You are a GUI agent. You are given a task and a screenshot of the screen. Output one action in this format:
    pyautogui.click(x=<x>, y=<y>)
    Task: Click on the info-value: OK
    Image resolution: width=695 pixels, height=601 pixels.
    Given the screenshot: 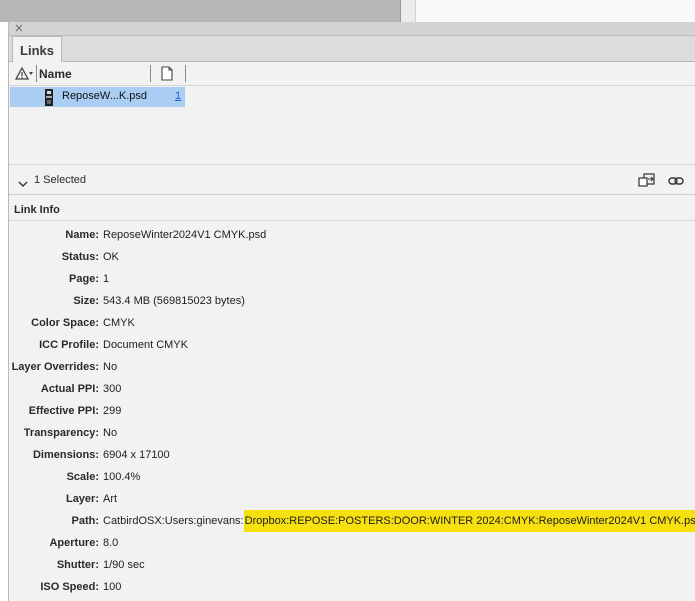 What is the action you would take?
    pyautogui.click(x=111, y=257)
    